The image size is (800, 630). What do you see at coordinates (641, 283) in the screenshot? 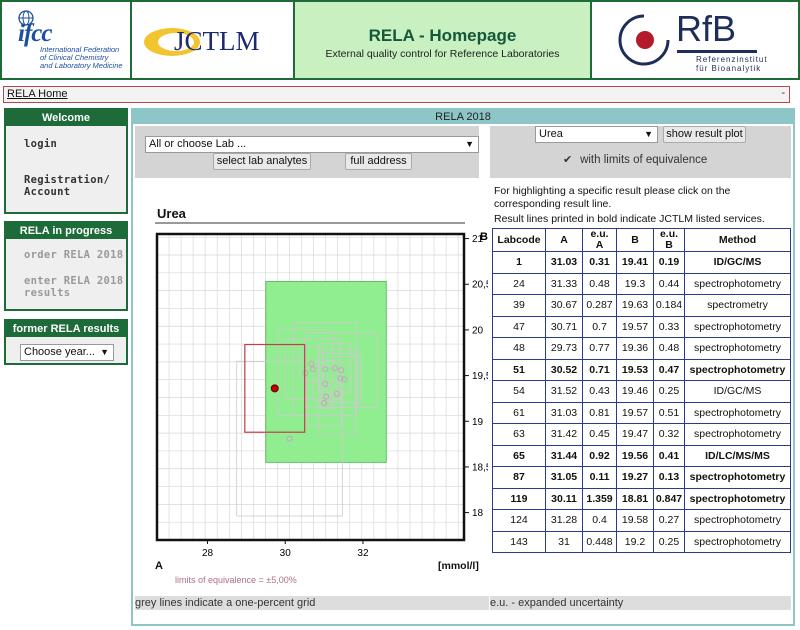
I see `table-row: 24 31.33 0.48 19.3 0.44 spectrophotometry` at bounding box center [641, 283].